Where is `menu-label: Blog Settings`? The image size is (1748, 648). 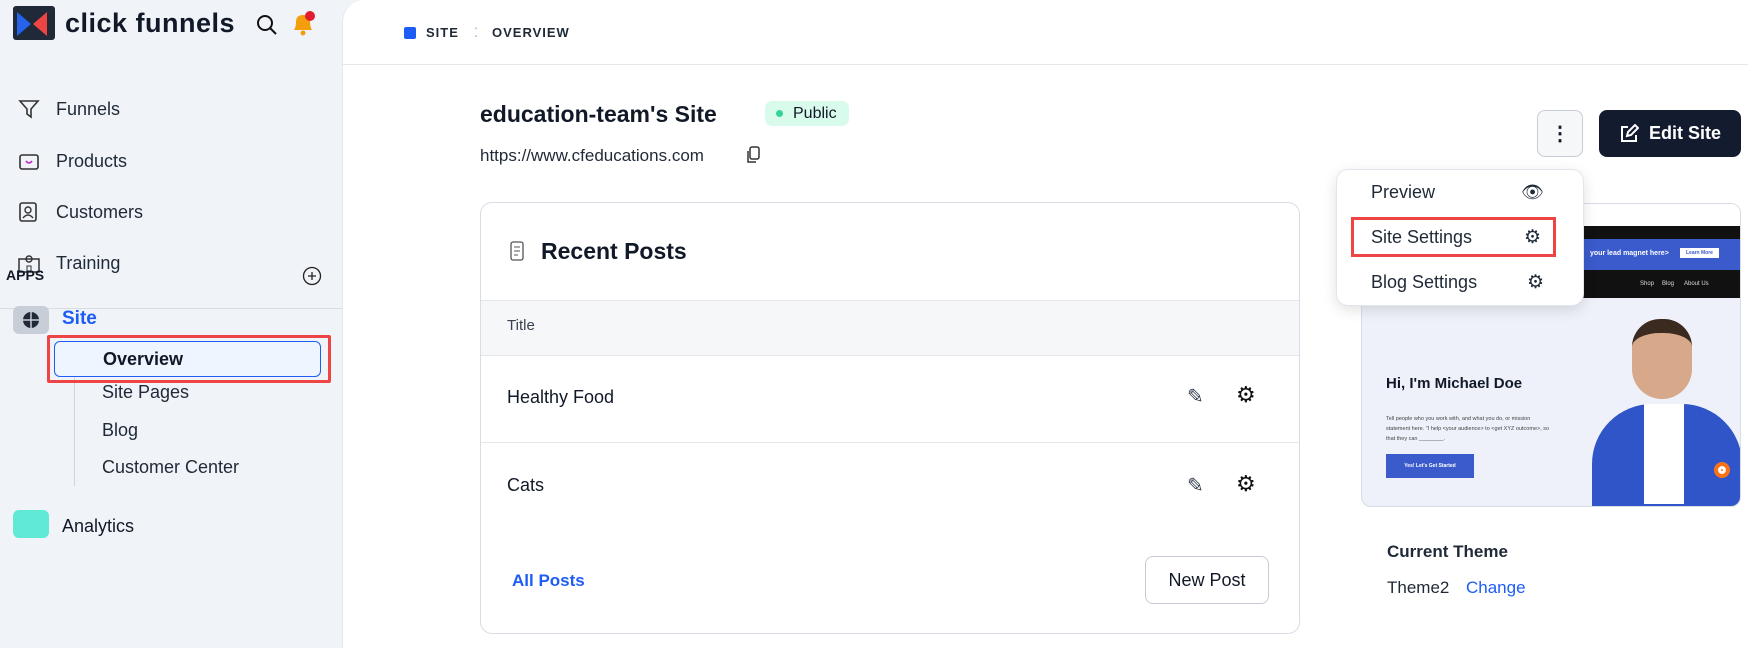 menu-label: Blog Settings is located at coordinates (1424, 281).